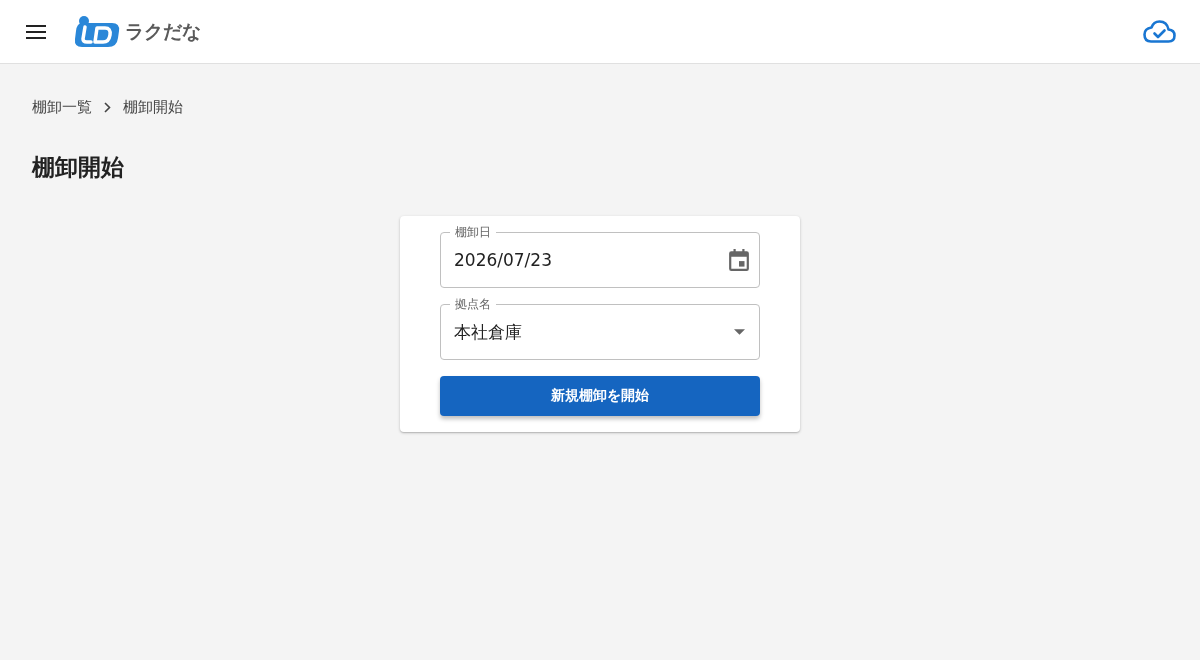 The height and width of the screenshot is (660, 1200). I want to click on logo-icon, so click(97, 31).